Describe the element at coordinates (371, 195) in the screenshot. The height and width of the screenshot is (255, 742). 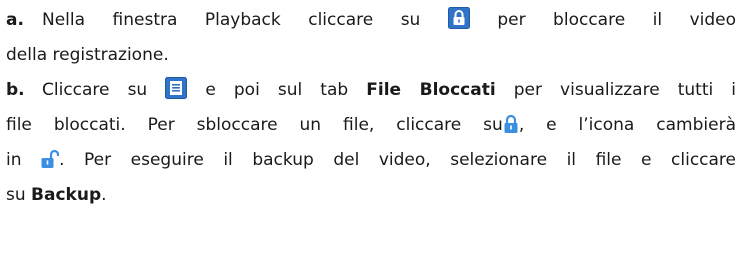
I see `step-b-line-4: su Backup.` at that location.